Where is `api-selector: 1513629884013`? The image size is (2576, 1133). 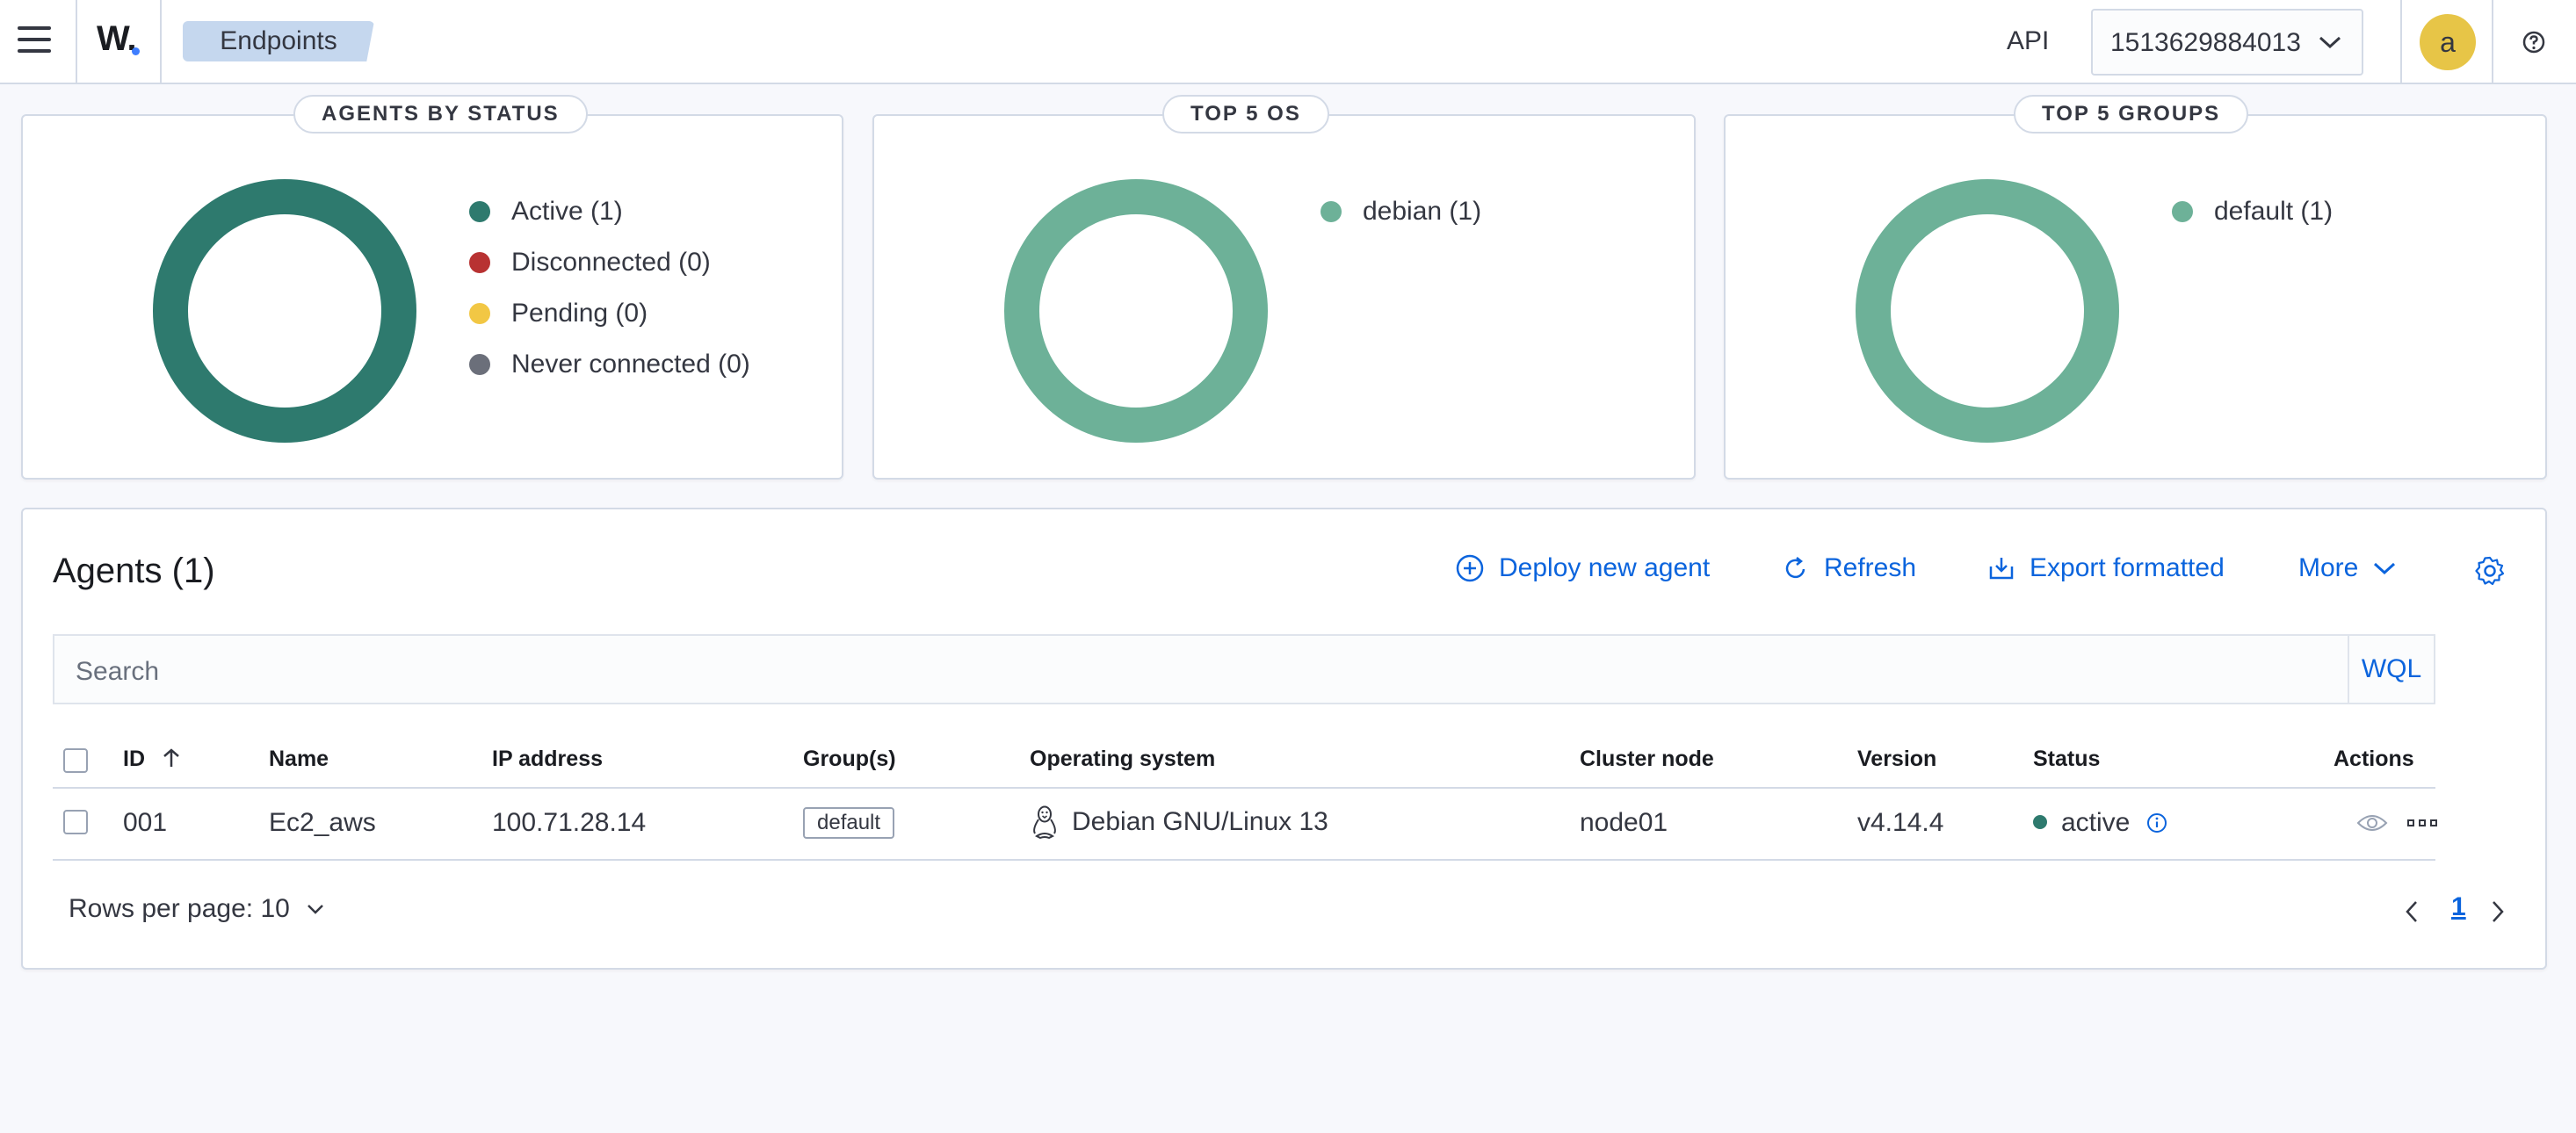 api-selector: 1513629884013 is located at coordinates (2227, 43).